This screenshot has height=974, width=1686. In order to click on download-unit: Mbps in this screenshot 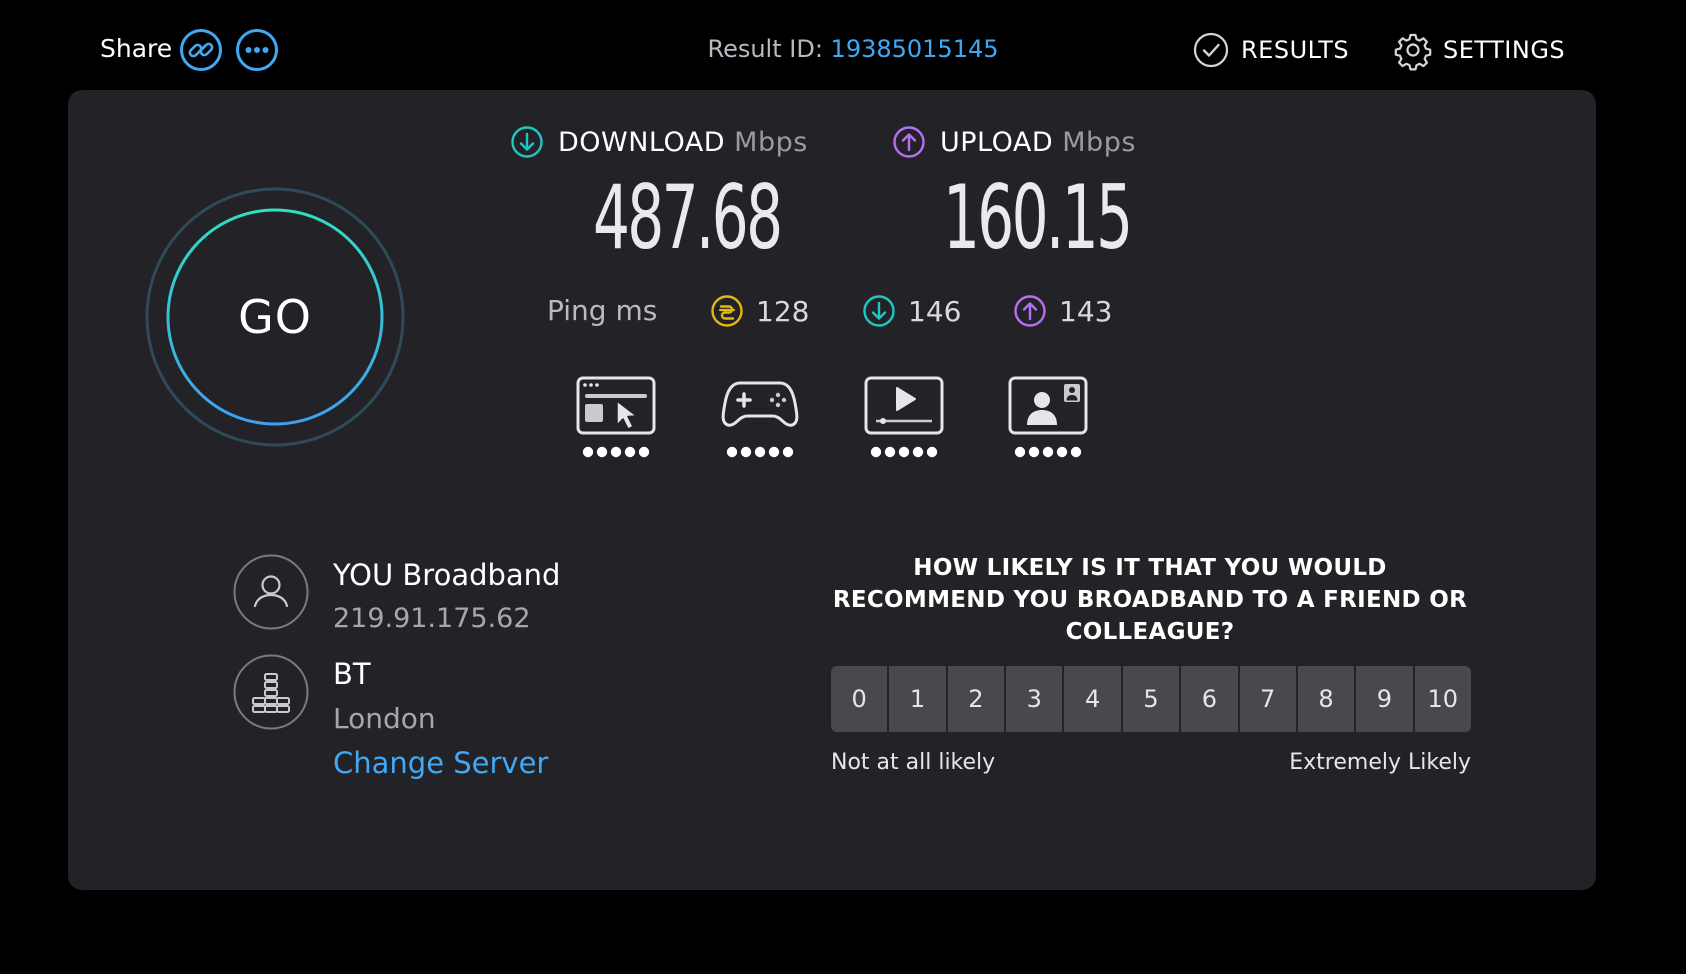, I will do `click(771, 142)`.